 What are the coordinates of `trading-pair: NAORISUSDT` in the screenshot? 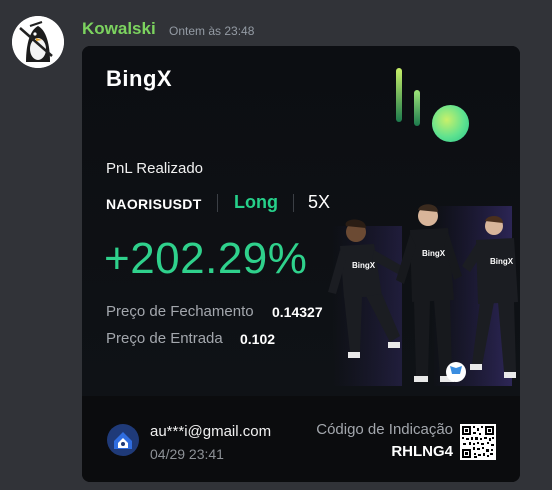 It's located at (154, 204).